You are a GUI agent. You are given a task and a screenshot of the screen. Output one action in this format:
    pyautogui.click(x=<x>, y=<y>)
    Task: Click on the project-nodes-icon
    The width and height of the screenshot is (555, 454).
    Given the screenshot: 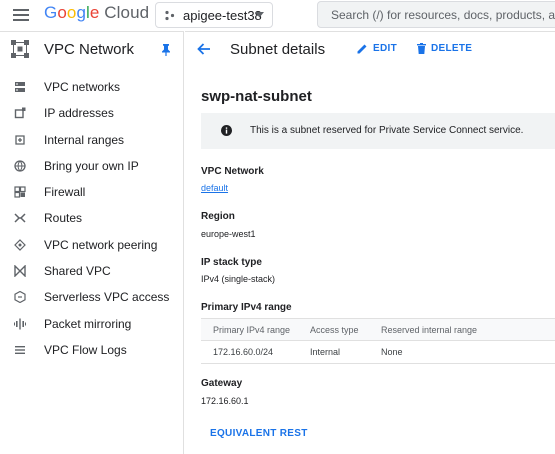 What is the action you would take?
    pyautogui.click(x=170, y=15)
    